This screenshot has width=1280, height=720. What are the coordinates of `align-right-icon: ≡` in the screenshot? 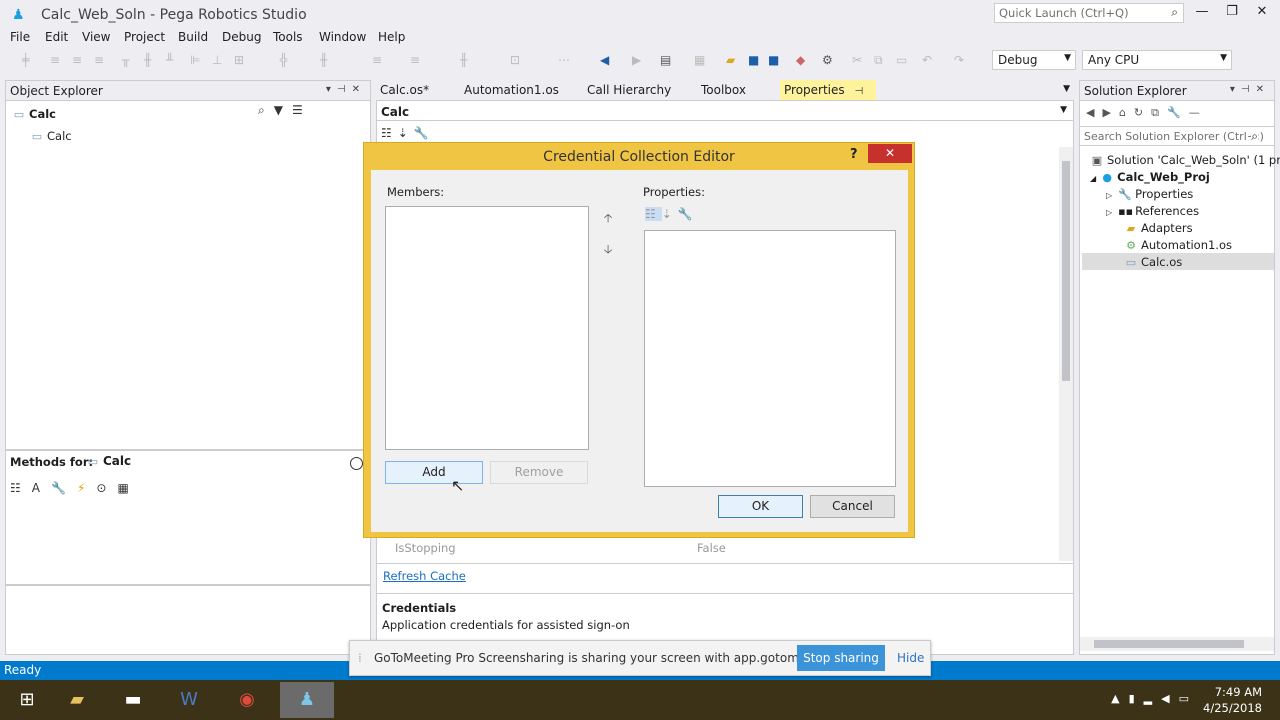 It's located at (77, 60).